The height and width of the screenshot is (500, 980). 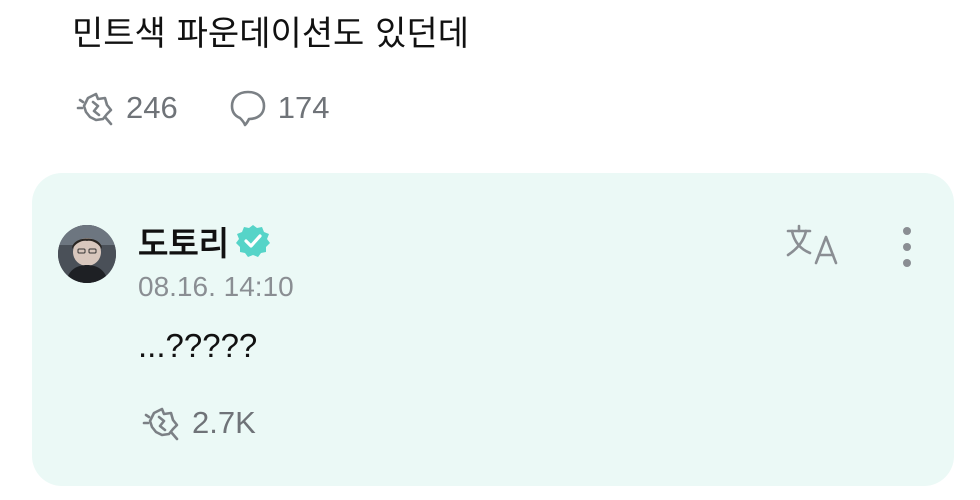 What do you see at coordinates (216, 286) in the screenshot?
I see `reply-timestamp: 08.16. 14:10` at bounding box center [216, 286].